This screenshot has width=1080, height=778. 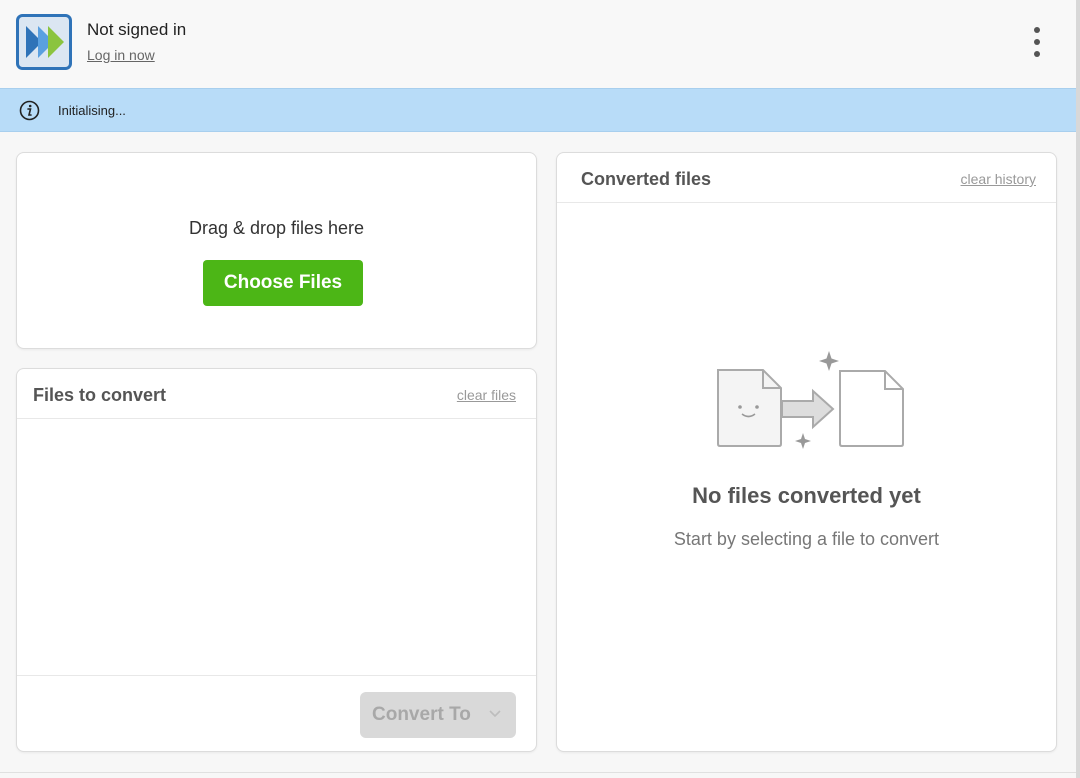 What do you see at coordinates (806, 539) in the screenshot?
I see `empty-state-subtitle: Start by selecting a file to convert` at bounding box center [806, 539].